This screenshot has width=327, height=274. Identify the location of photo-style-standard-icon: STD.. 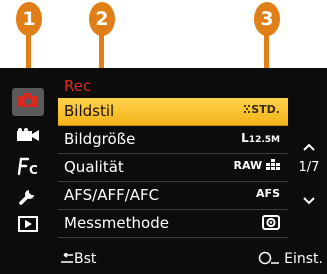
(261, 109).